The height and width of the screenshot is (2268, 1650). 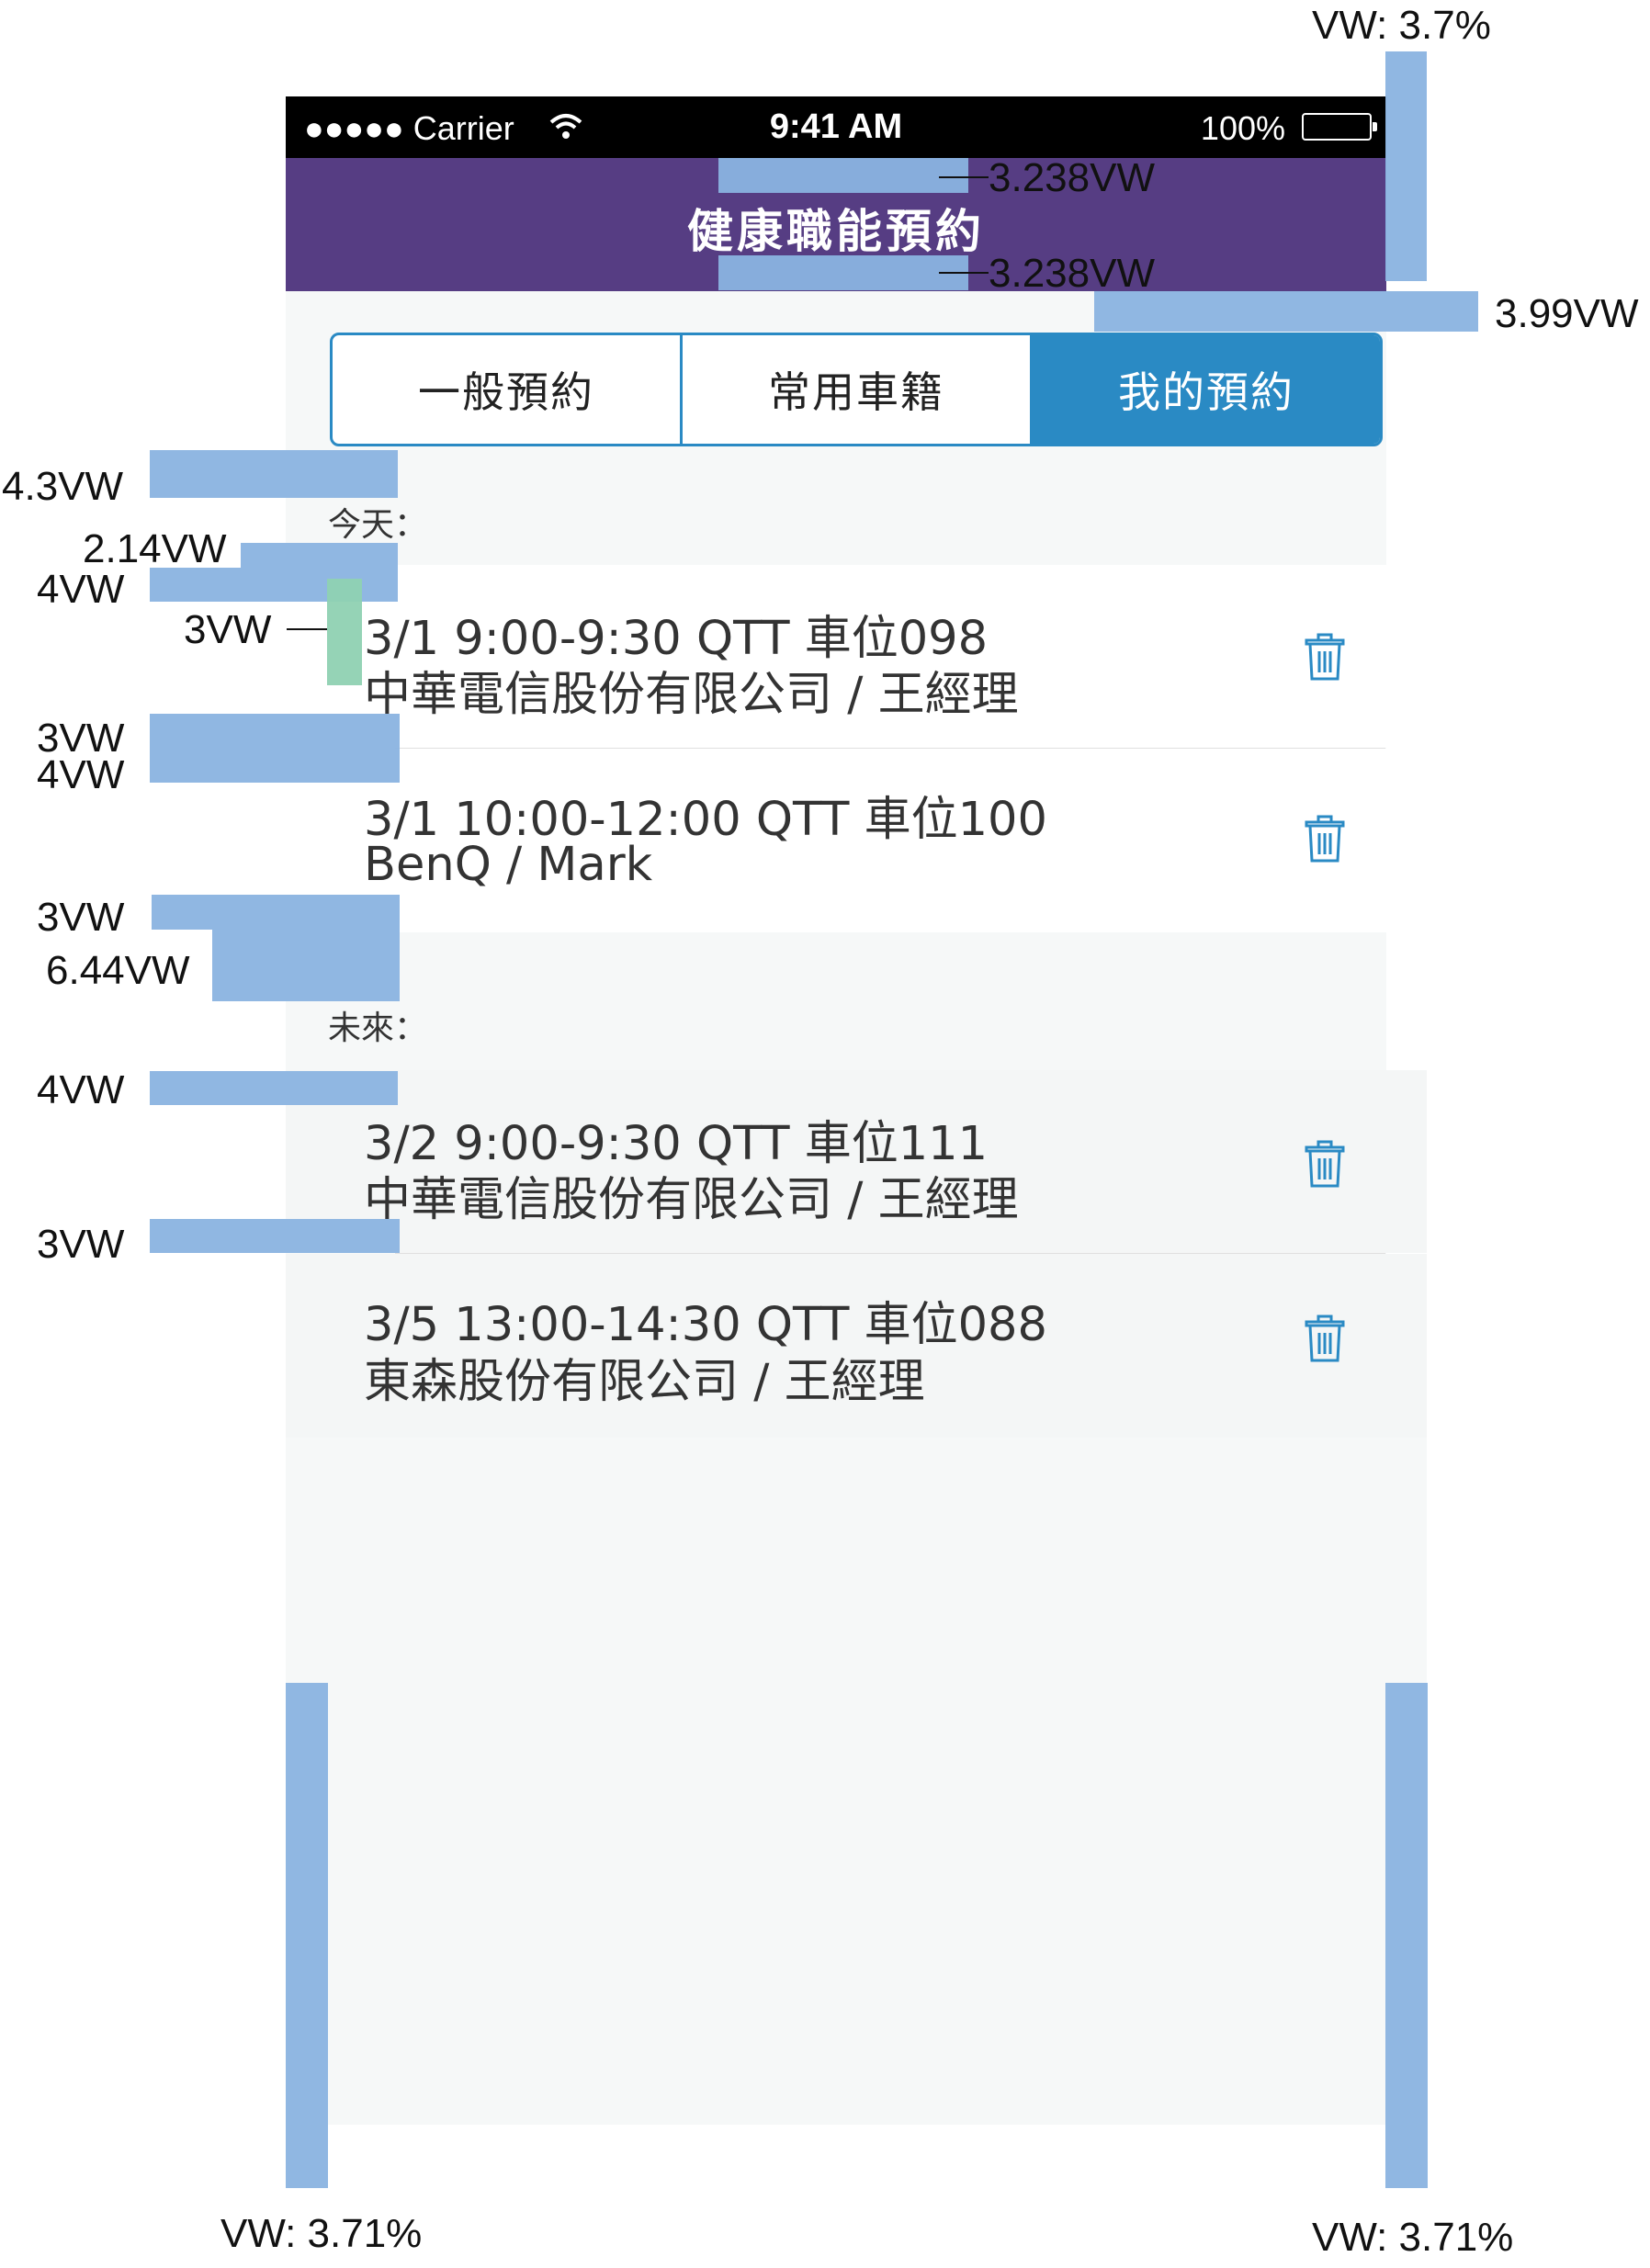 What do you see at coordinates (857, 1904) in the screenshot?
I see `content-area` at bounding box center [857, 1904].